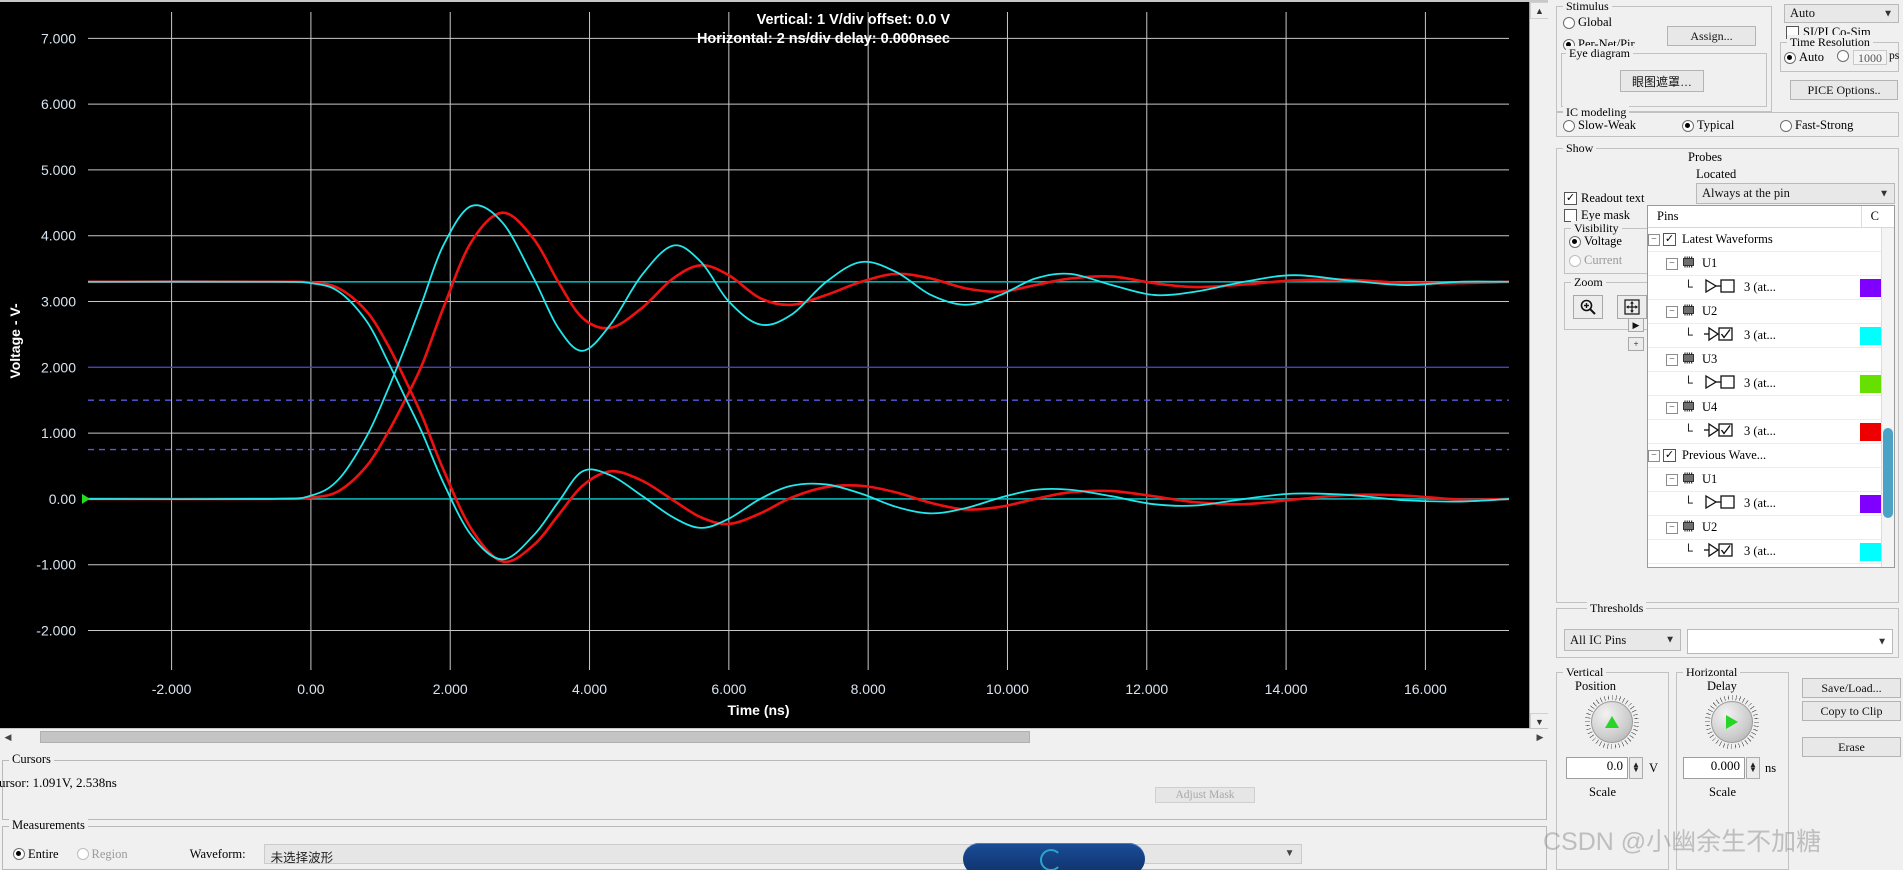 The width and height of the screenshot is (1903, 870). What do you see at coordinates (1710, 407) in the screenshot?
I see `pins-tree-label: U4` at bounding box center [1710, 407].